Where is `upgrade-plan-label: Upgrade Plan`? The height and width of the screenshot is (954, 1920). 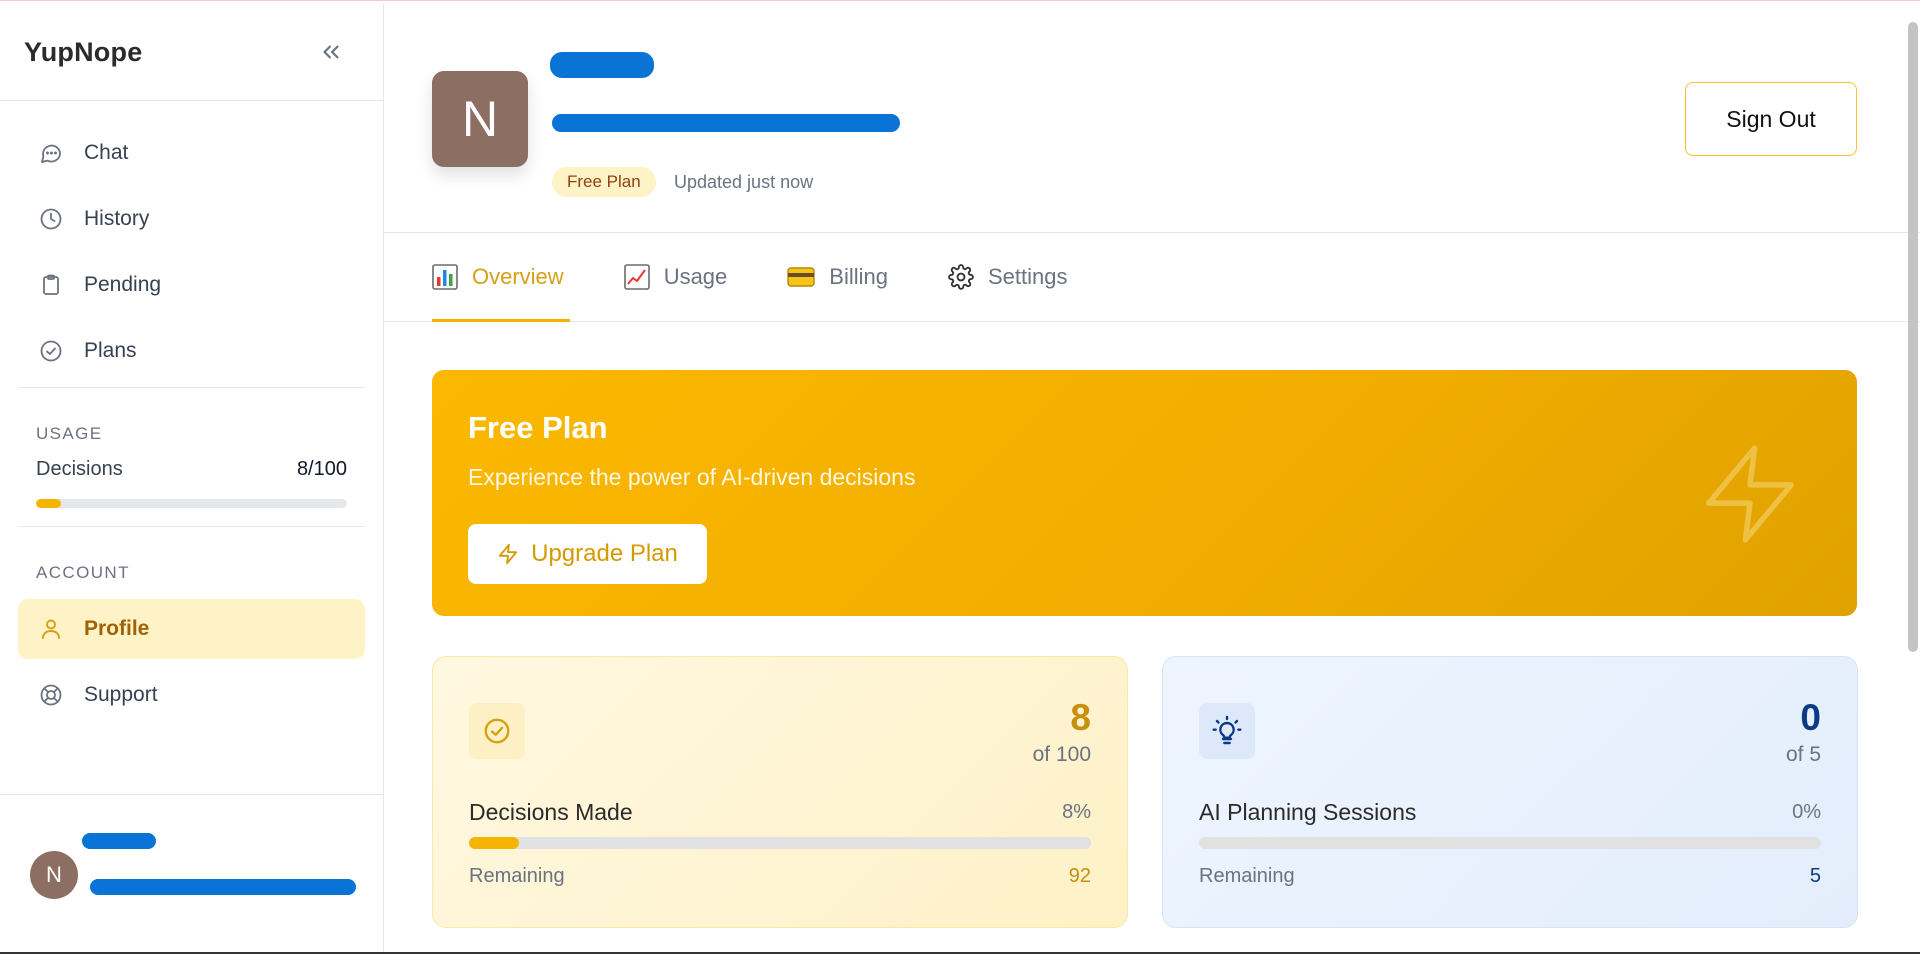 upgrade-plan-label: Upgrade Plan is located at coordinates (604, 553).